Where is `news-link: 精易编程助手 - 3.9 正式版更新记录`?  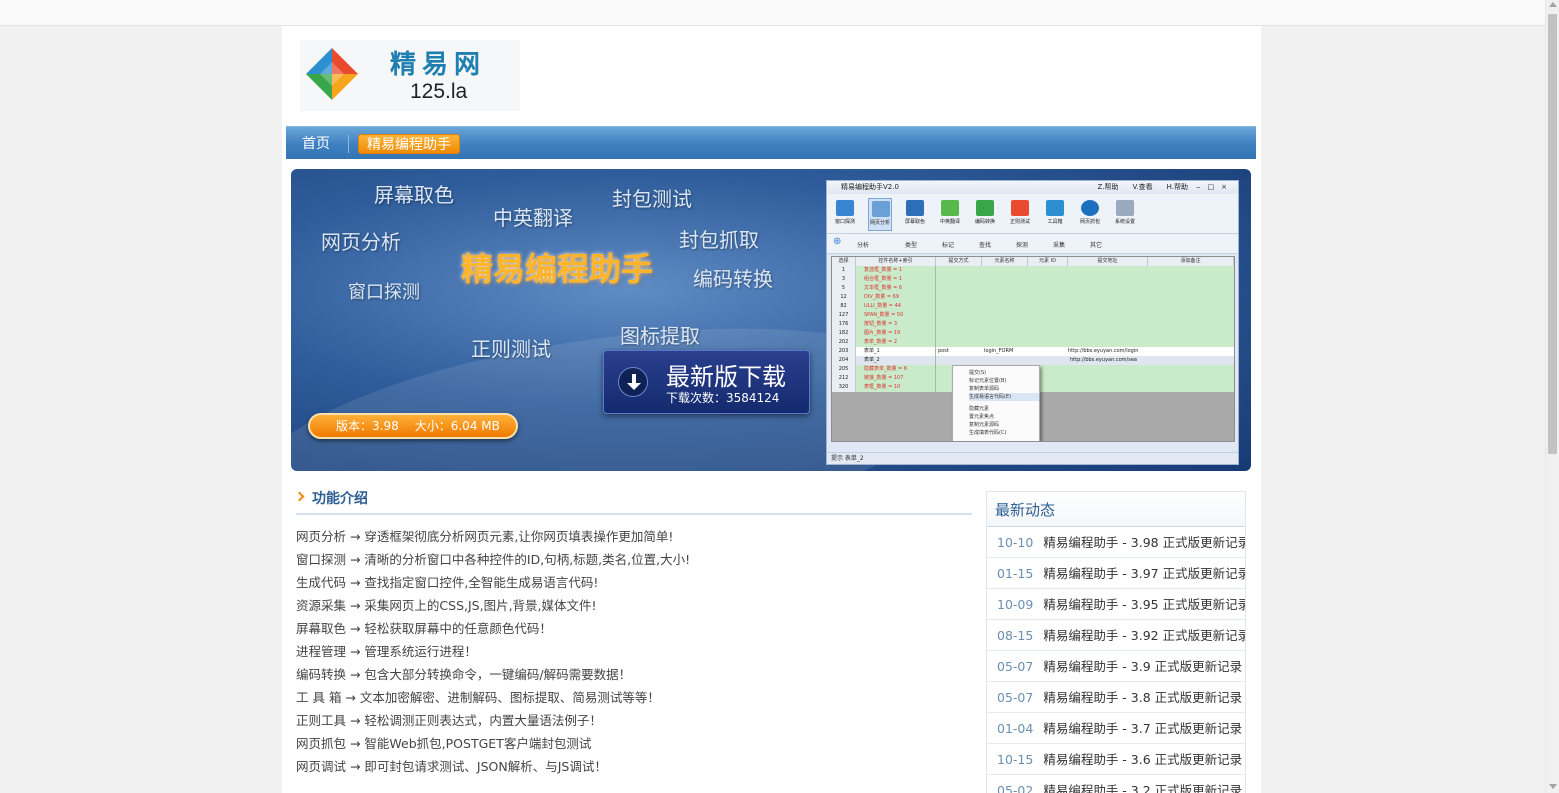
news-link: 精易编程助手 - 3.9 正式版更新记录 is located at coordinates (1142, 666).